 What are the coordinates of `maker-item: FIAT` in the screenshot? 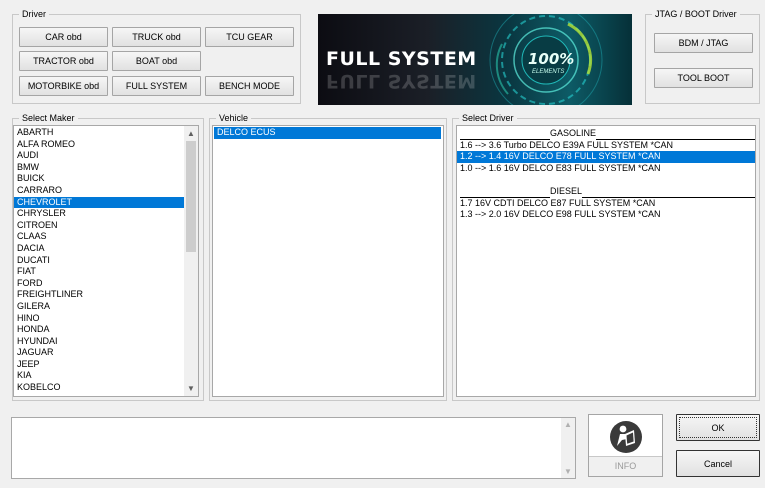 It's located at (99, 272).